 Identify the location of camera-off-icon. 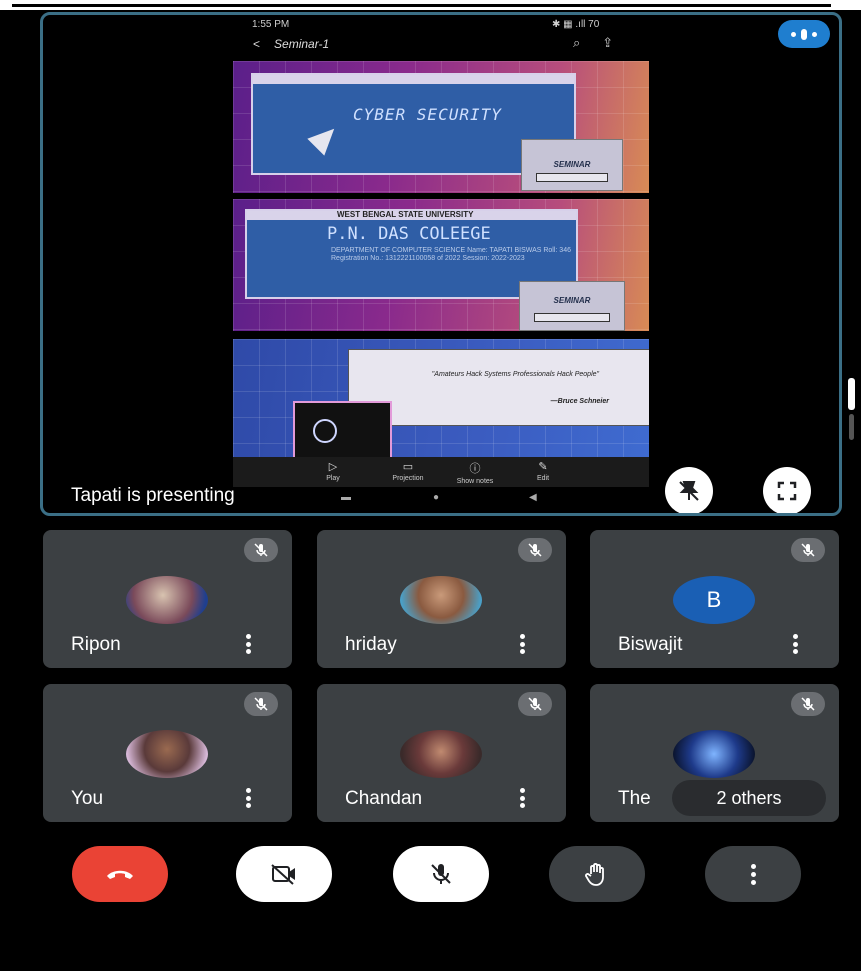
(283, 874).